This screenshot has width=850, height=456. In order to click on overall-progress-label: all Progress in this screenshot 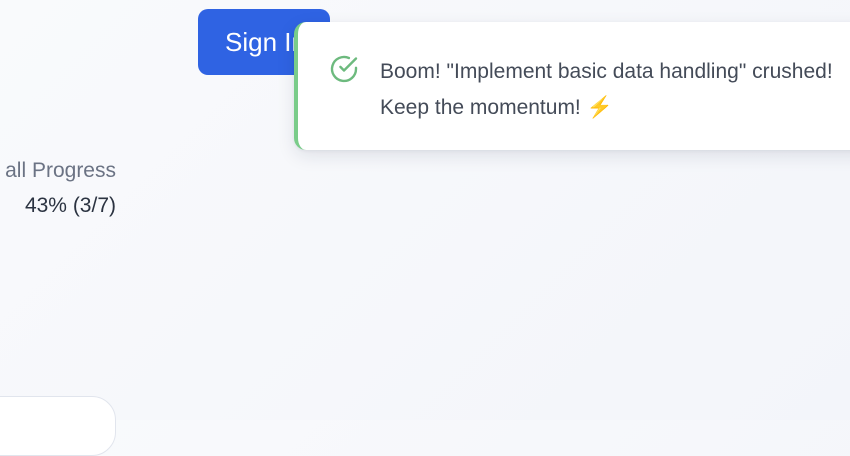, I will do `click(60, 170)`.